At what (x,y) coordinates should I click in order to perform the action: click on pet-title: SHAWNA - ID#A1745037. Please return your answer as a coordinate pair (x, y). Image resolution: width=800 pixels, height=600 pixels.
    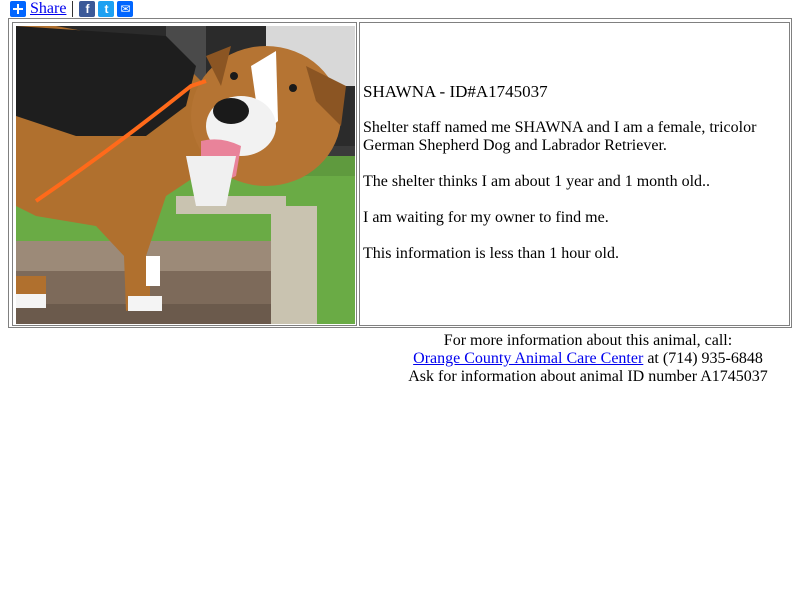
    Looking at the image, I should click on (455, 91).